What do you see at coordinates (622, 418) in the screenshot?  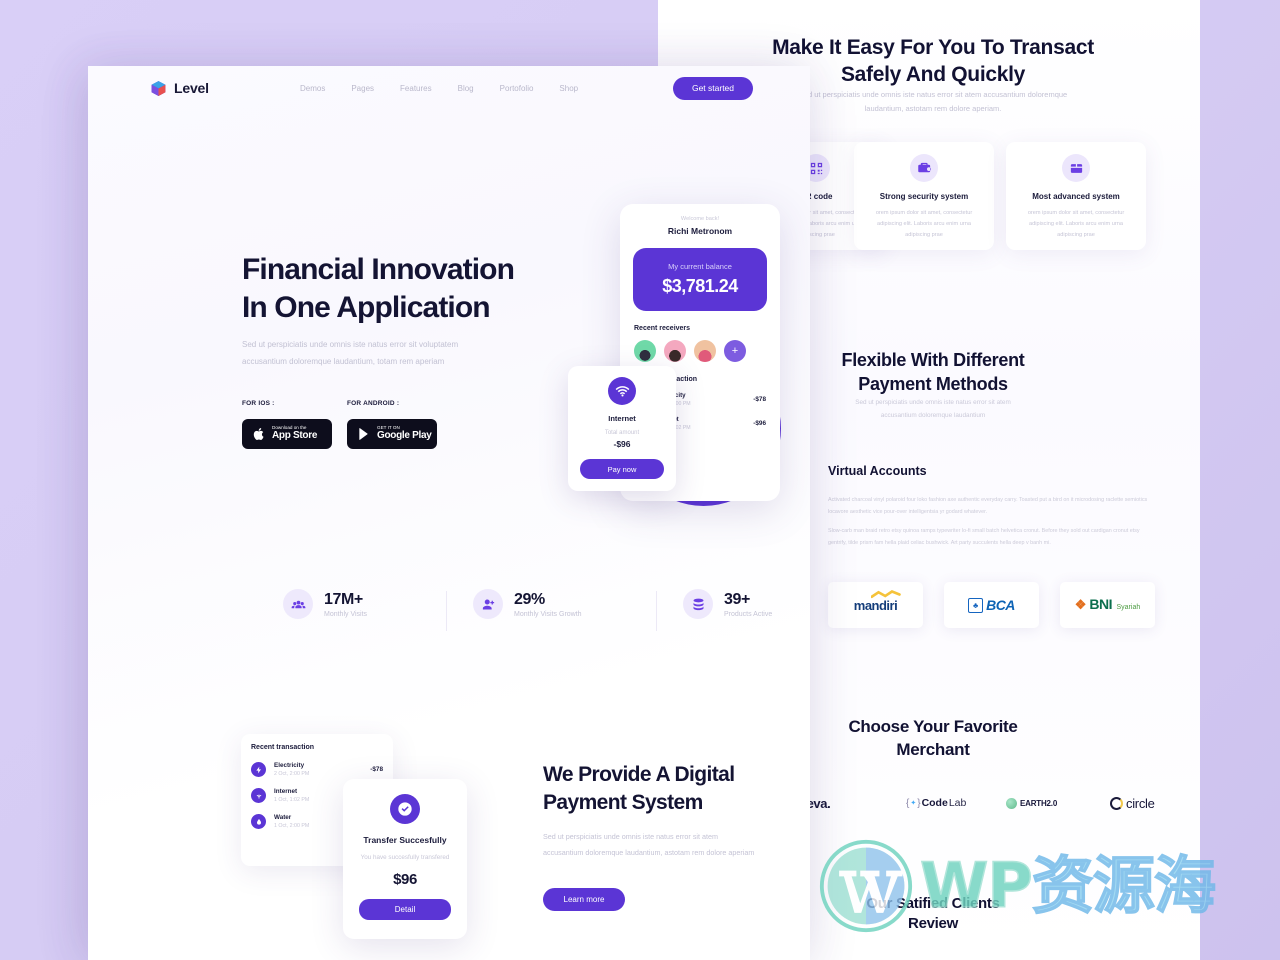 I see `pay-card-title: Internet` at bounding box center [622, 418].